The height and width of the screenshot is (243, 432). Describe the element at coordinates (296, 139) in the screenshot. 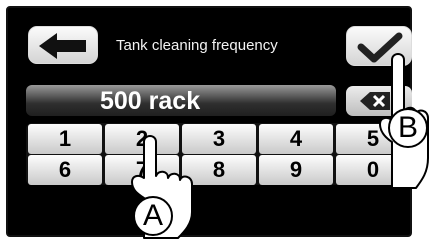

I see `key-4: 4` at that location.